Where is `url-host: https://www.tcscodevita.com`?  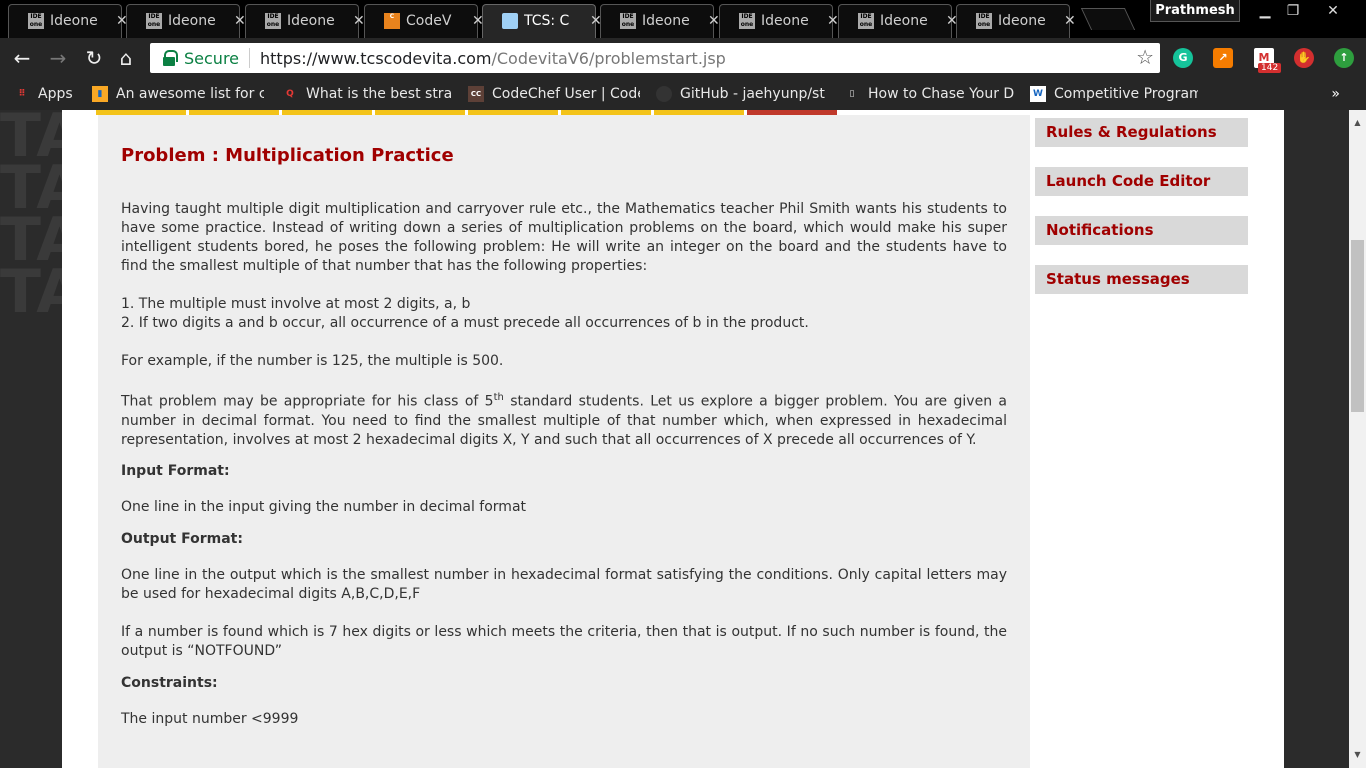
url-host: https://www.tcscodevita.com is located at coordinates (376, 58).